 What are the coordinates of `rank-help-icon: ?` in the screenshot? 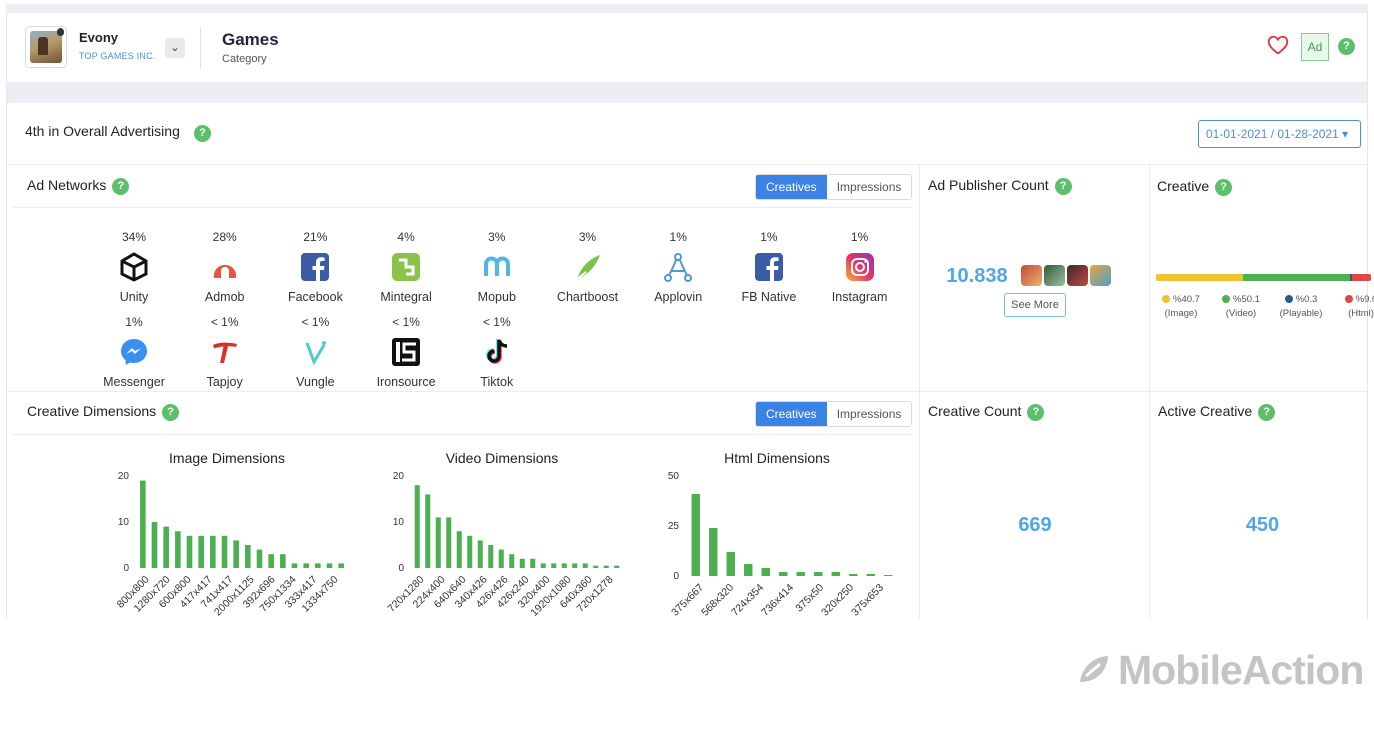 It's located at (202, 133).